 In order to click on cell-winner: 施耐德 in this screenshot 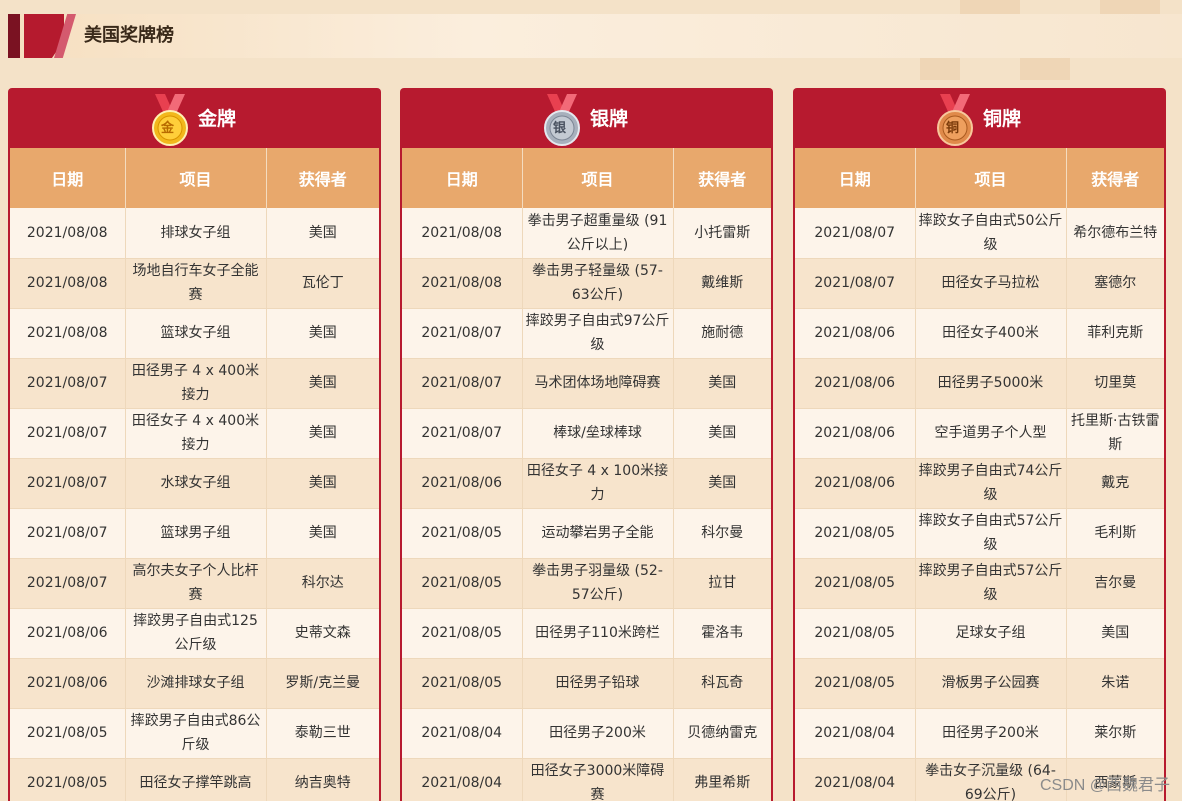, I will do `click(722, 333)`.